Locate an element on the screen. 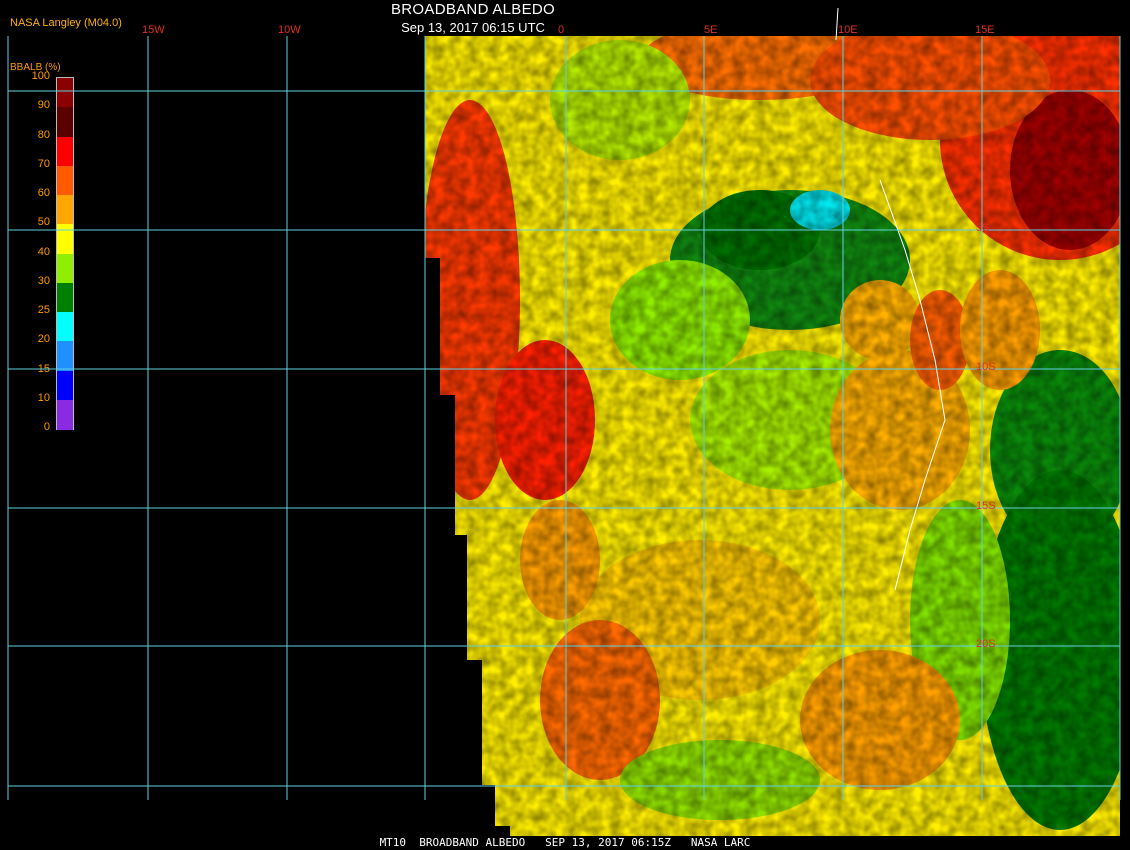 The image size is (1130, 850). longitude-label: 5E is located at coordinates (711, 30).